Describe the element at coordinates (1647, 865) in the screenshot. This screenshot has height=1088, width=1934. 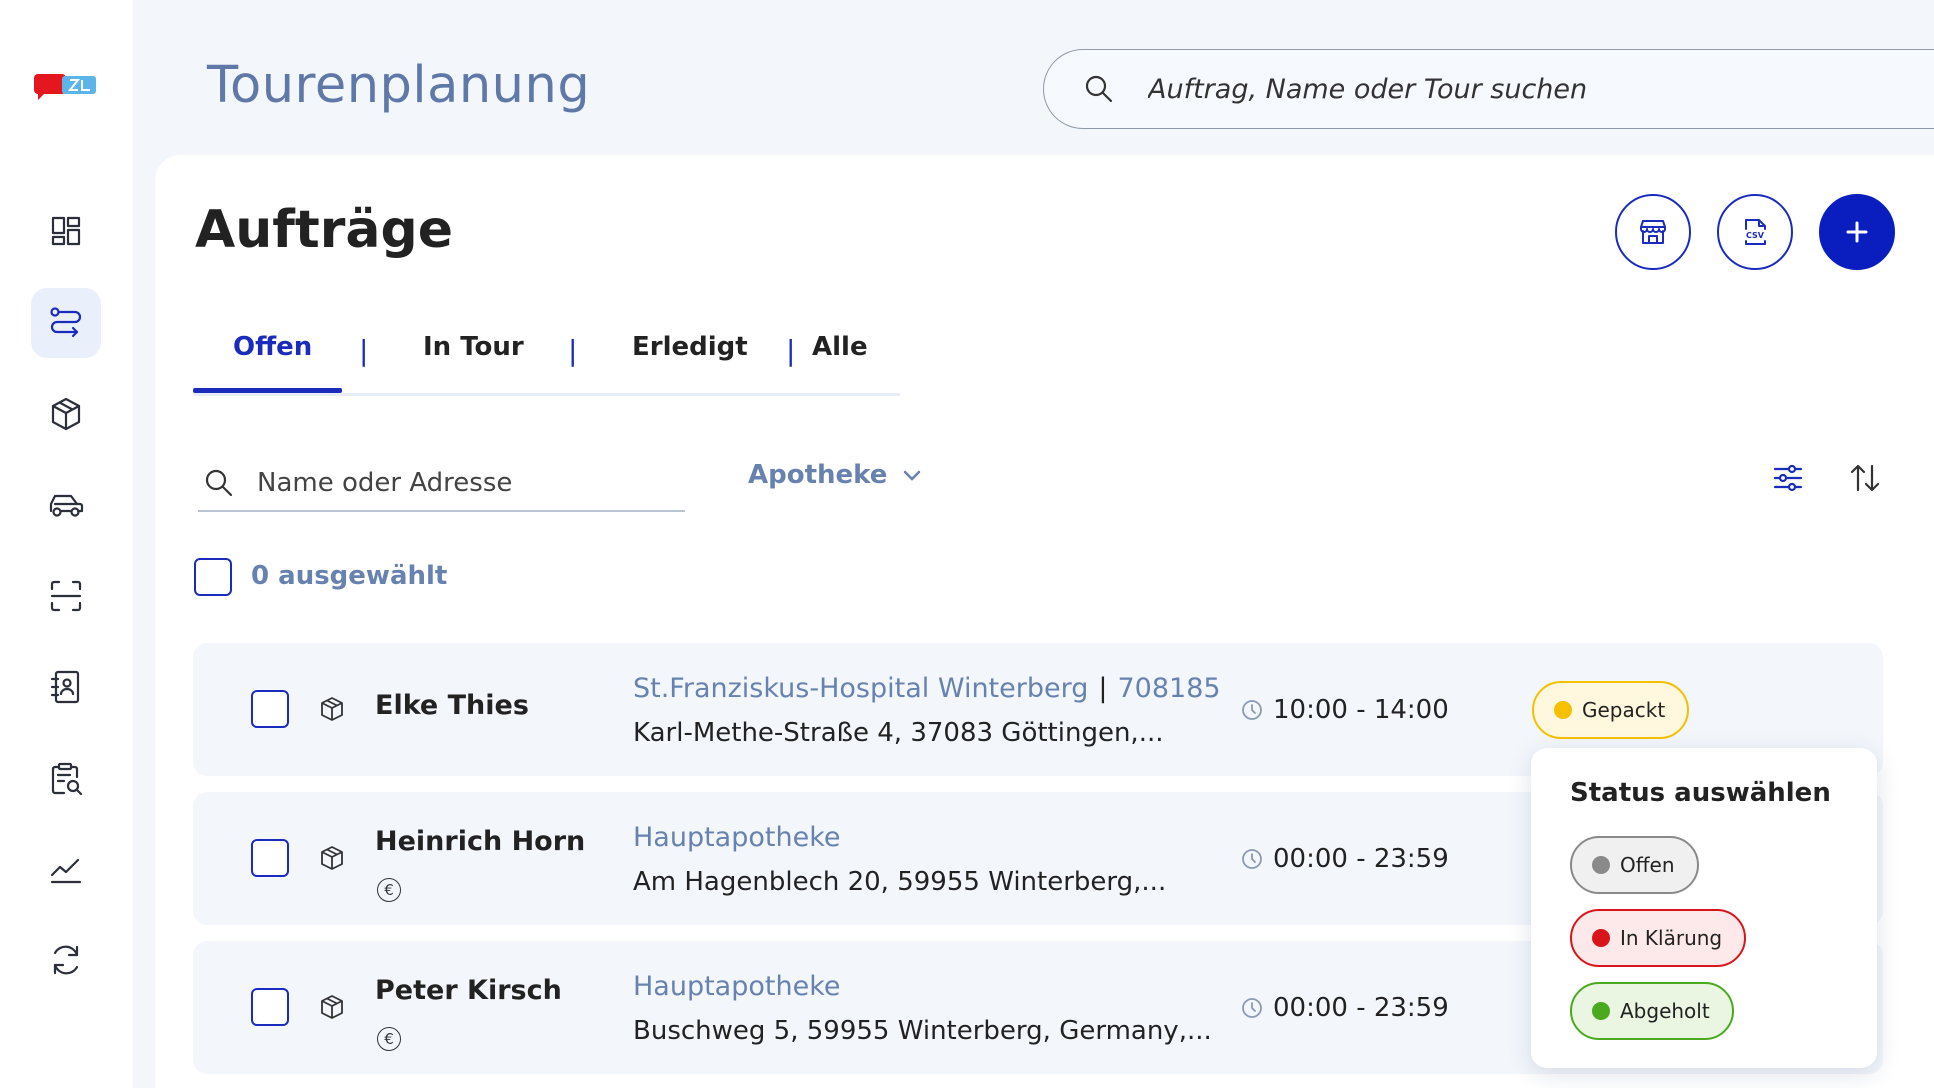
I see `status-option-label: Offen` at that location.